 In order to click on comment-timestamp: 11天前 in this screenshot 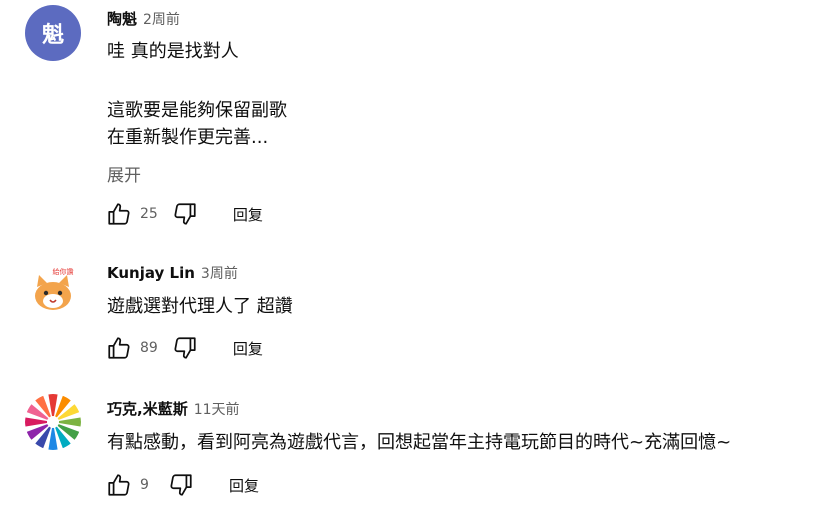, I will do `click(217, 409)`.